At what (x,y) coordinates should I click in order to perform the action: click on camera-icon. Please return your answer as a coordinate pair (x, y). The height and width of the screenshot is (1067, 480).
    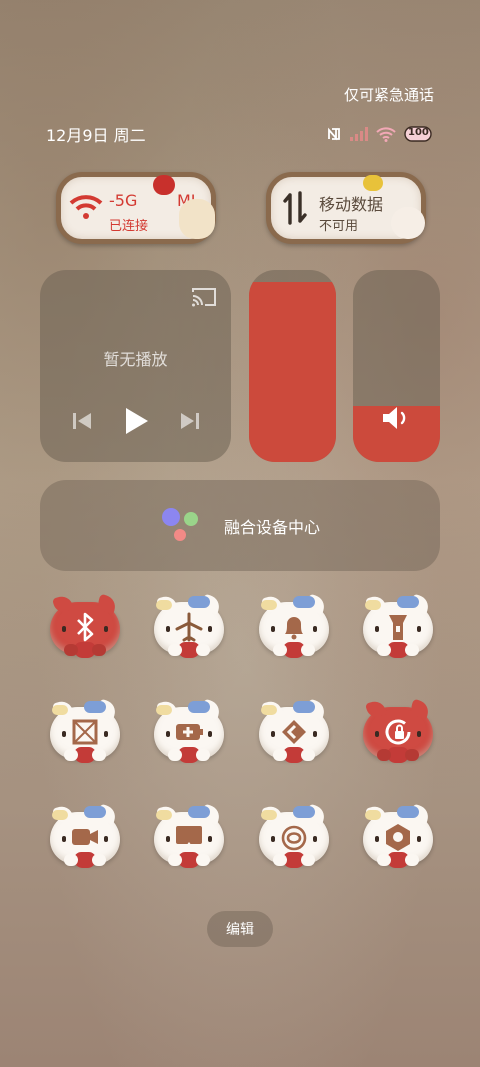
    Looking at the image, I should click on (398, 837).